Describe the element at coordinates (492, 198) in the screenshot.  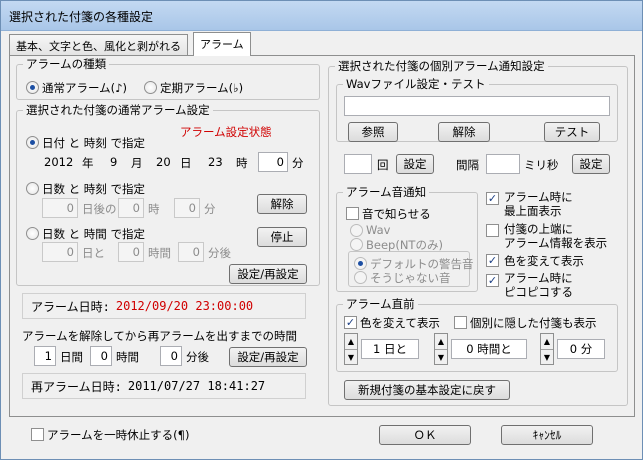
I see `topmost-checkbox: ✓` at that location.